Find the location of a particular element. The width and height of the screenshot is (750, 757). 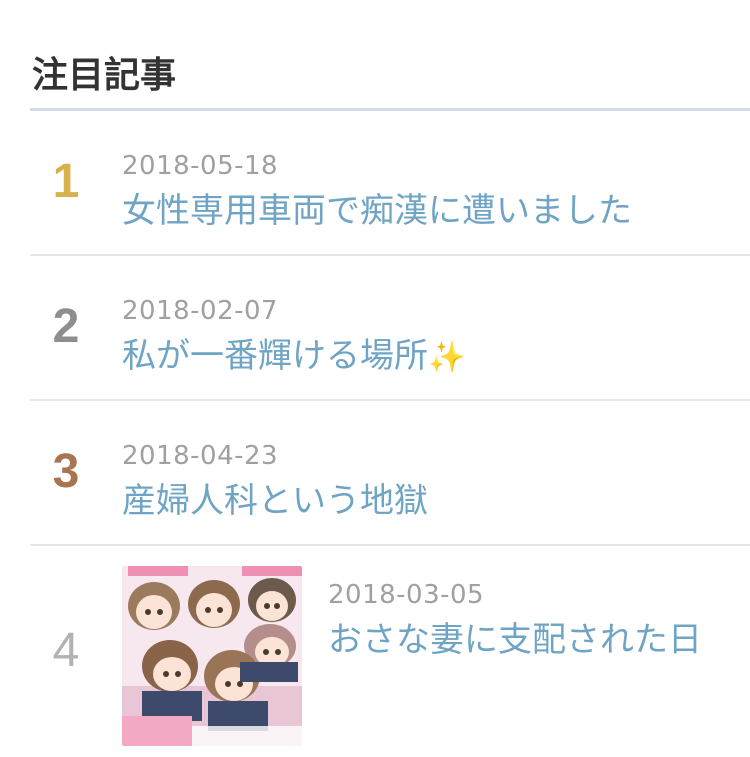

article-thumbnail is located at coordinates (212, 656).